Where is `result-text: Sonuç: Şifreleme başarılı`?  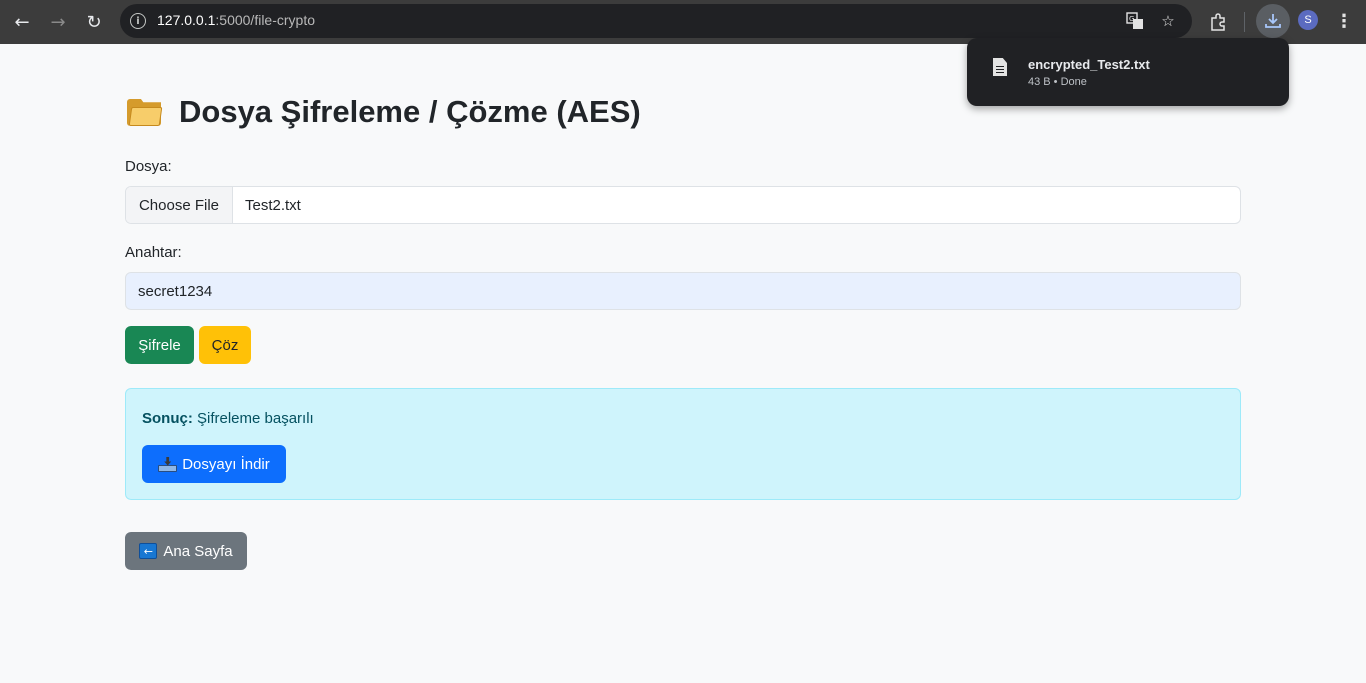 result-text: Sonuç: Şifreleme başarılı is located at coordinates (228, 418).